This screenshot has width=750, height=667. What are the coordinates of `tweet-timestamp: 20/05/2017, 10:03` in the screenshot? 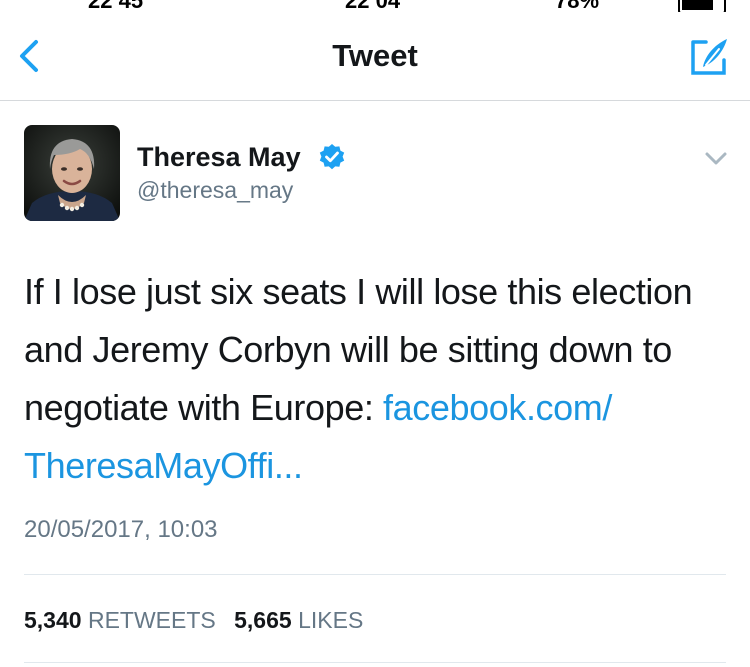 It's located at (121, 529).